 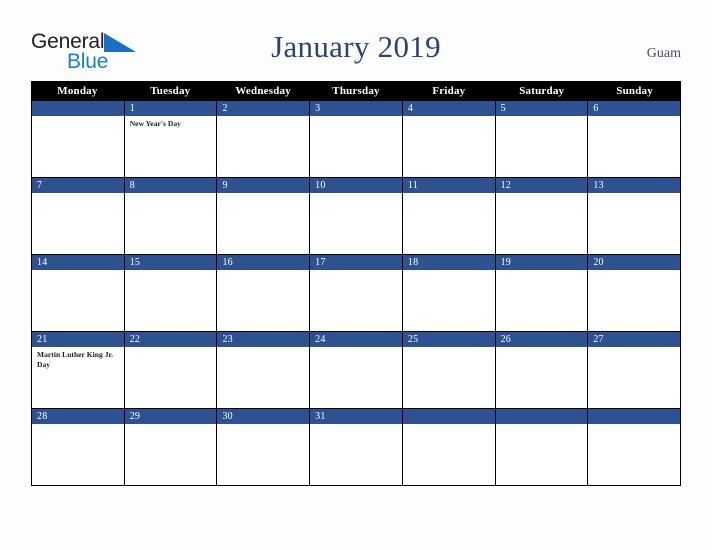 What do you see at coordinates (170, 185) in the screenshot?
I see `day-number: 8` at bounding box center [170, 185].